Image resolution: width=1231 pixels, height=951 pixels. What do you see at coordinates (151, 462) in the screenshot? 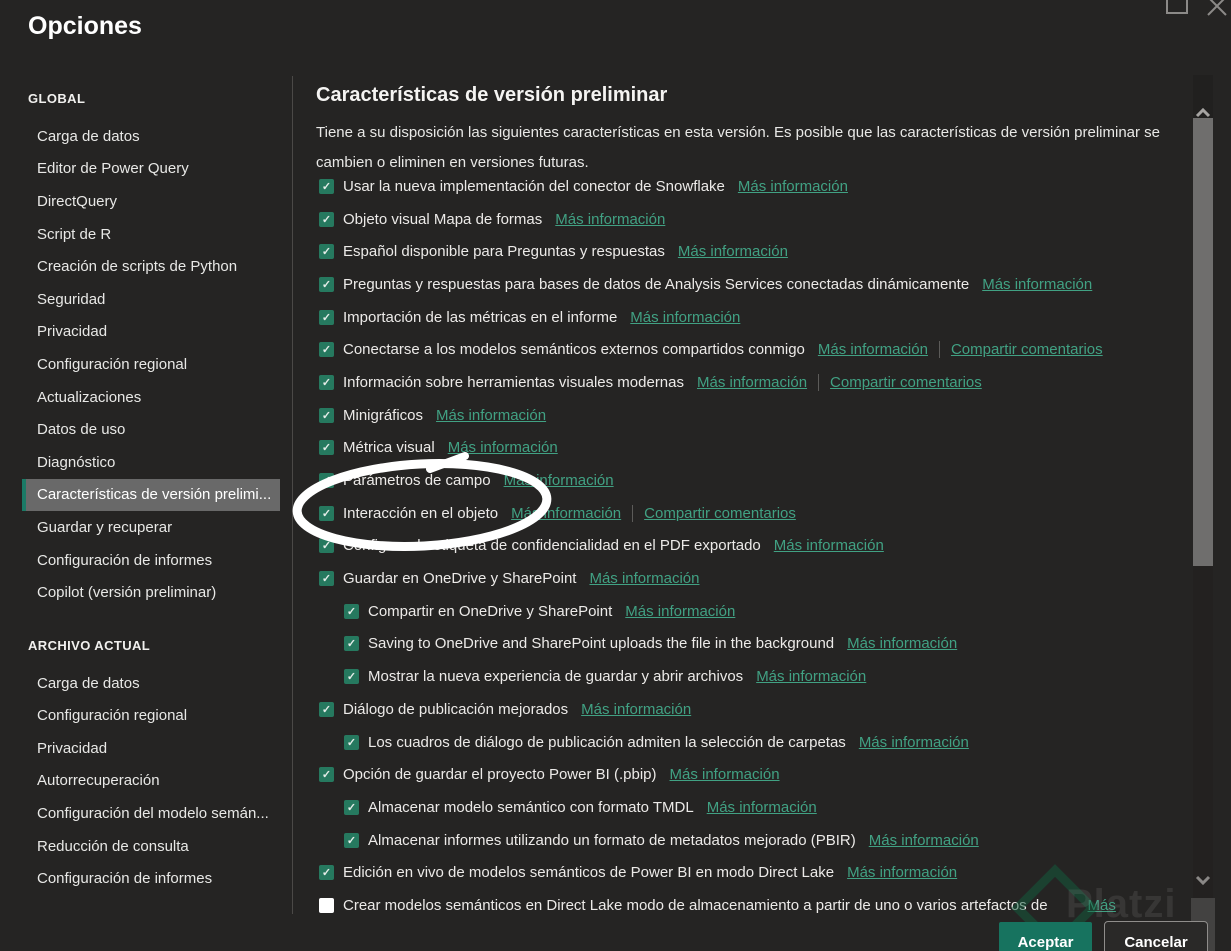
I see `sidebar-item-diagn-stico: Diagnóstico` at bounding box center [151, 462].